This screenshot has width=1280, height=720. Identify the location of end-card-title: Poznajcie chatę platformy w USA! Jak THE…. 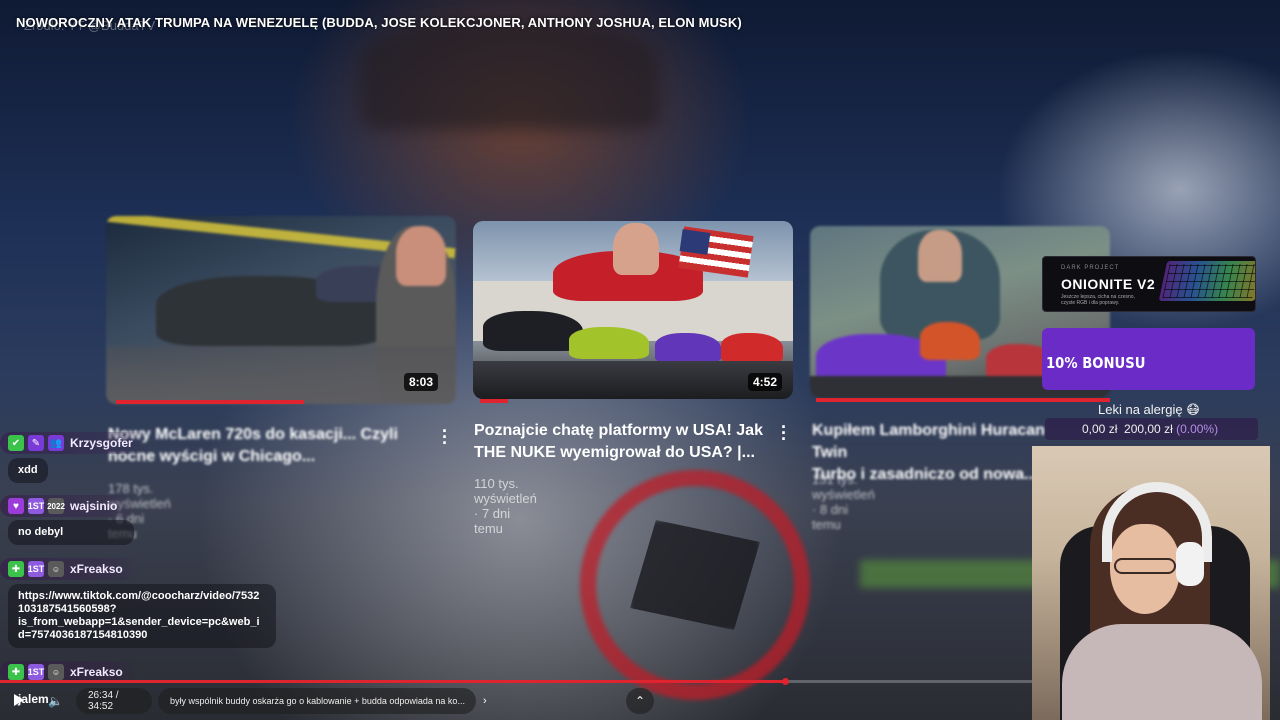
(624, 442).